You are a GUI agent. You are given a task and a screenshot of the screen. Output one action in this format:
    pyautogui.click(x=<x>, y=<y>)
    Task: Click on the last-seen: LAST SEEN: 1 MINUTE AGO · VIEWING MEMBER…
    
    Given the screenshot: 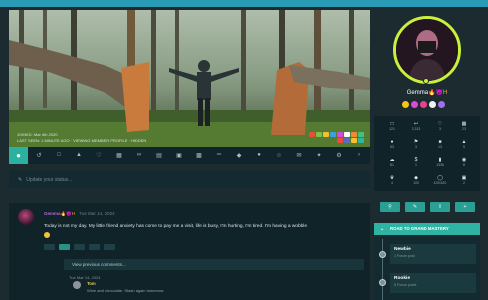 What is the action you would take?
    pyautogui.click(x=82, y=140)
    